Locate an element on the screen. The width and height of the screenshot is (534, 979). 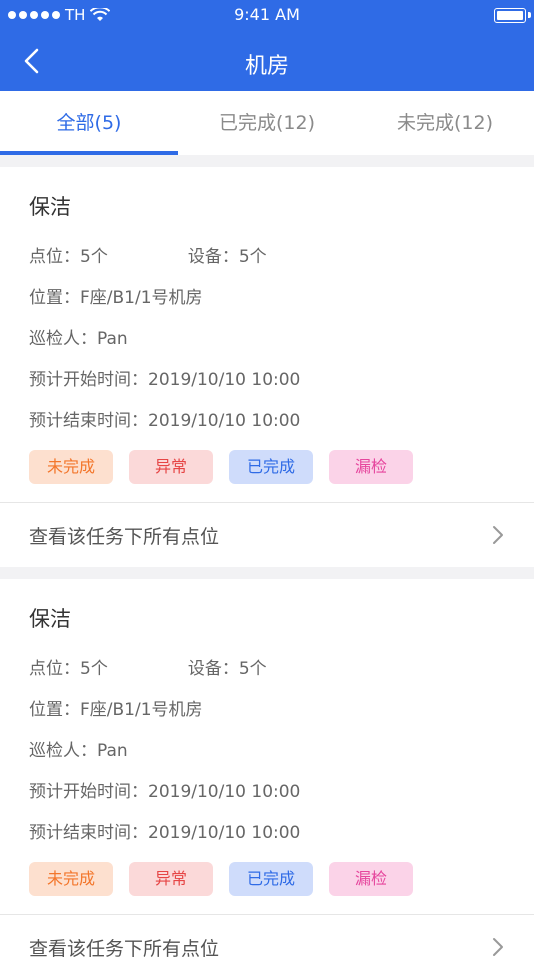
tab-completed-label: 已完成(12) is located at coordinates (266, 123).